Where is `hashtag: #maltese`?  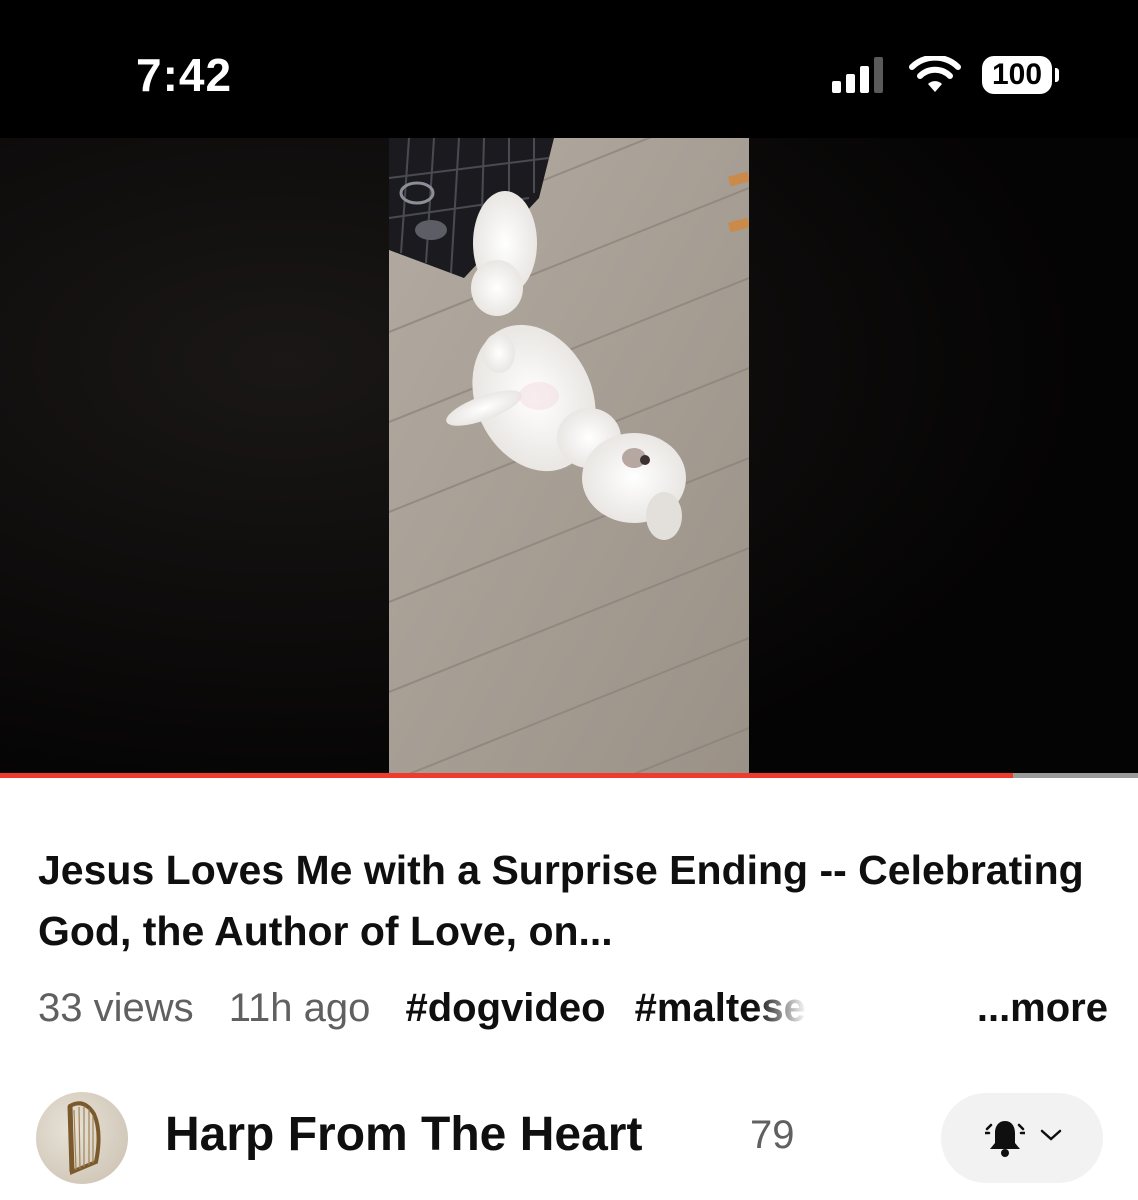 hashtag: #maltese is located at coordinates (721, 1008).